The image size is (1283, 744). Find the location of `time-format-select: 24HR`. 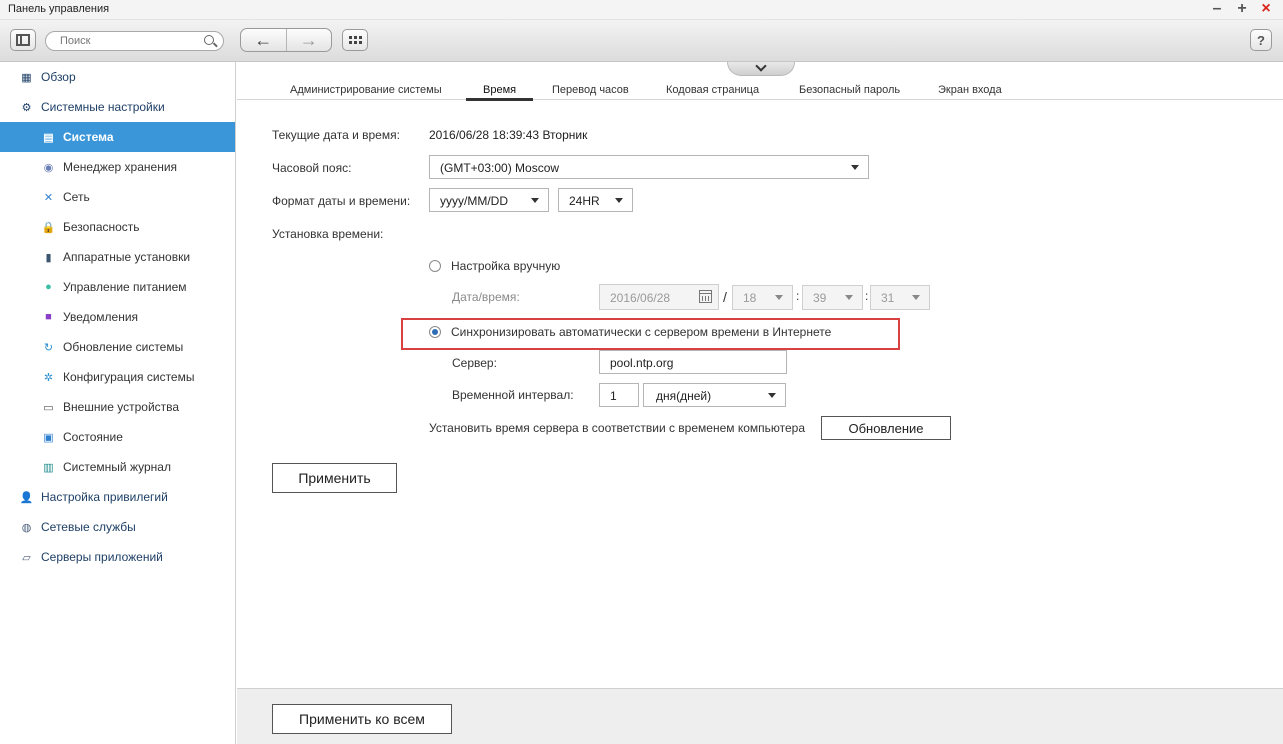

time-format-select: 24HR is located at coordinates (595, 200).